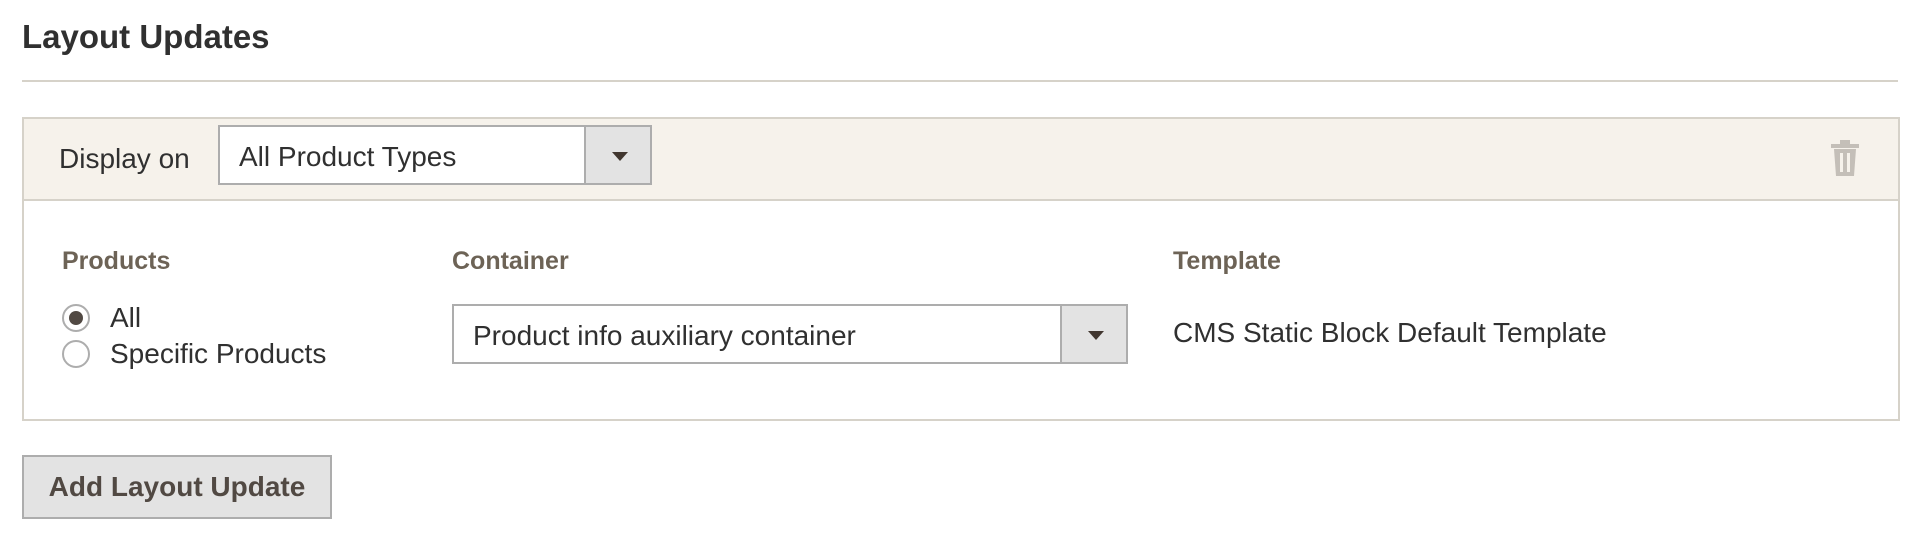 The image size is (1920, 554). I want to click on section-divider, so click(960, 81).